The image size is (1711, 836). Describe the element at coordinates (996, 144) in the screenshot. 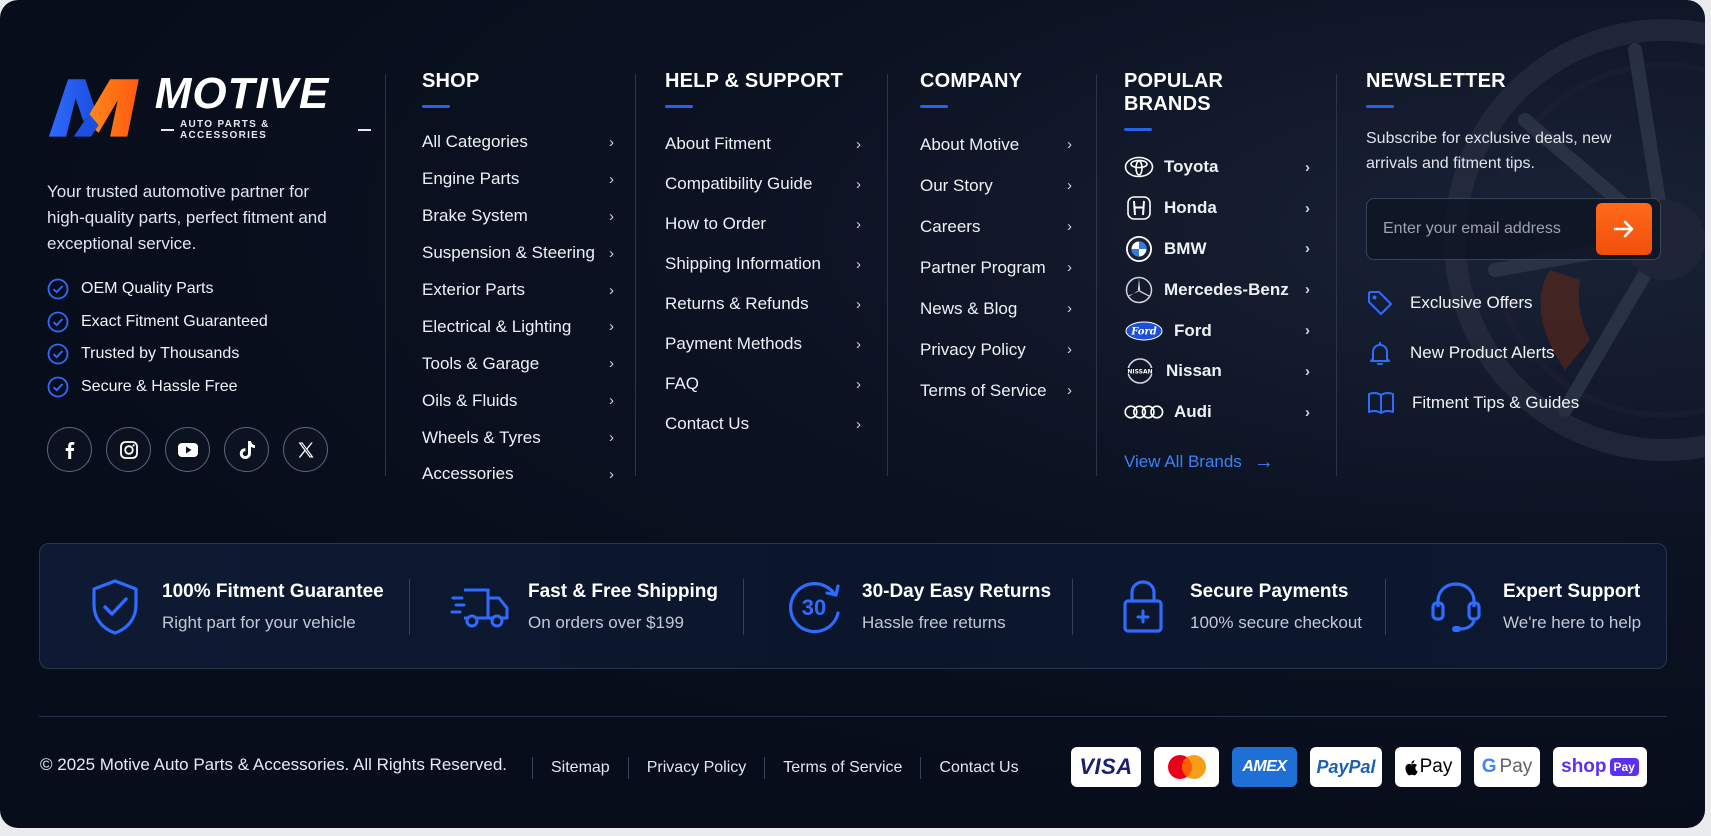

I see `company-link: About Motive ›` at that location.